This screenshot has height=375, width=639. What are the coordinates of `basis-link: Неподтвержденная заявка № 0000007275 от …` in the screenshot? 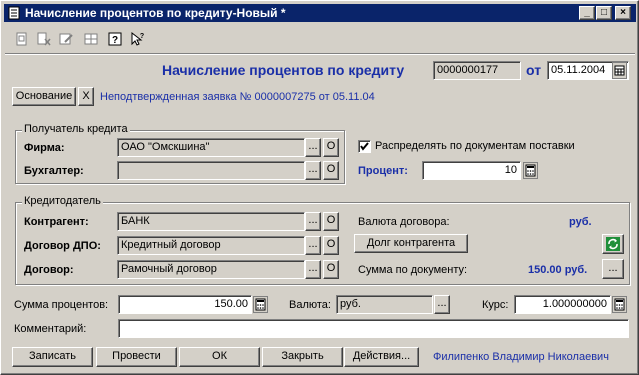 It's located at (237, 97).